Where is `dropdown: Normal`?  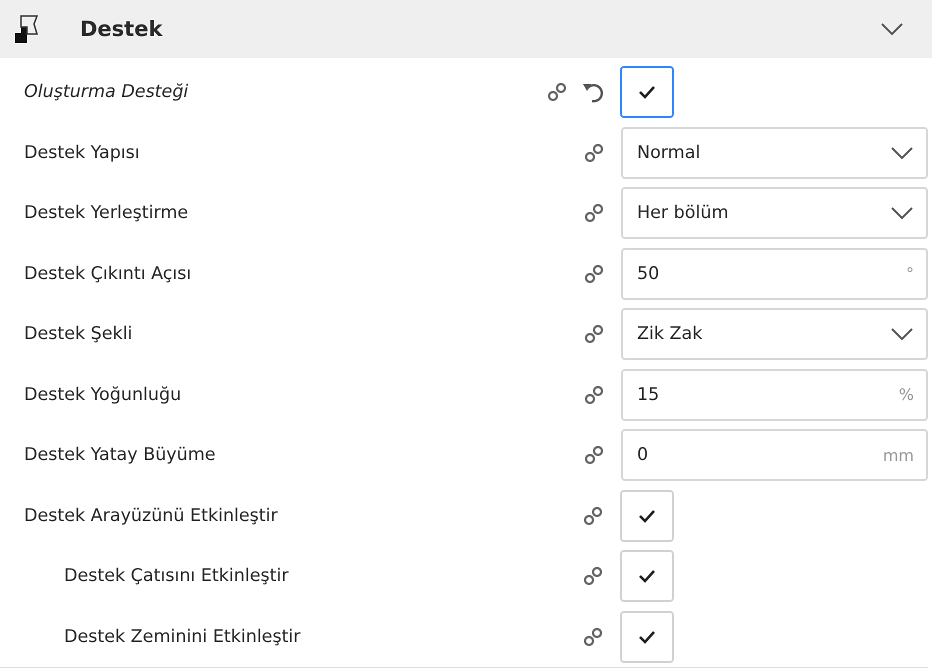 dropdown: Normal is located at coordinates (774, 152).